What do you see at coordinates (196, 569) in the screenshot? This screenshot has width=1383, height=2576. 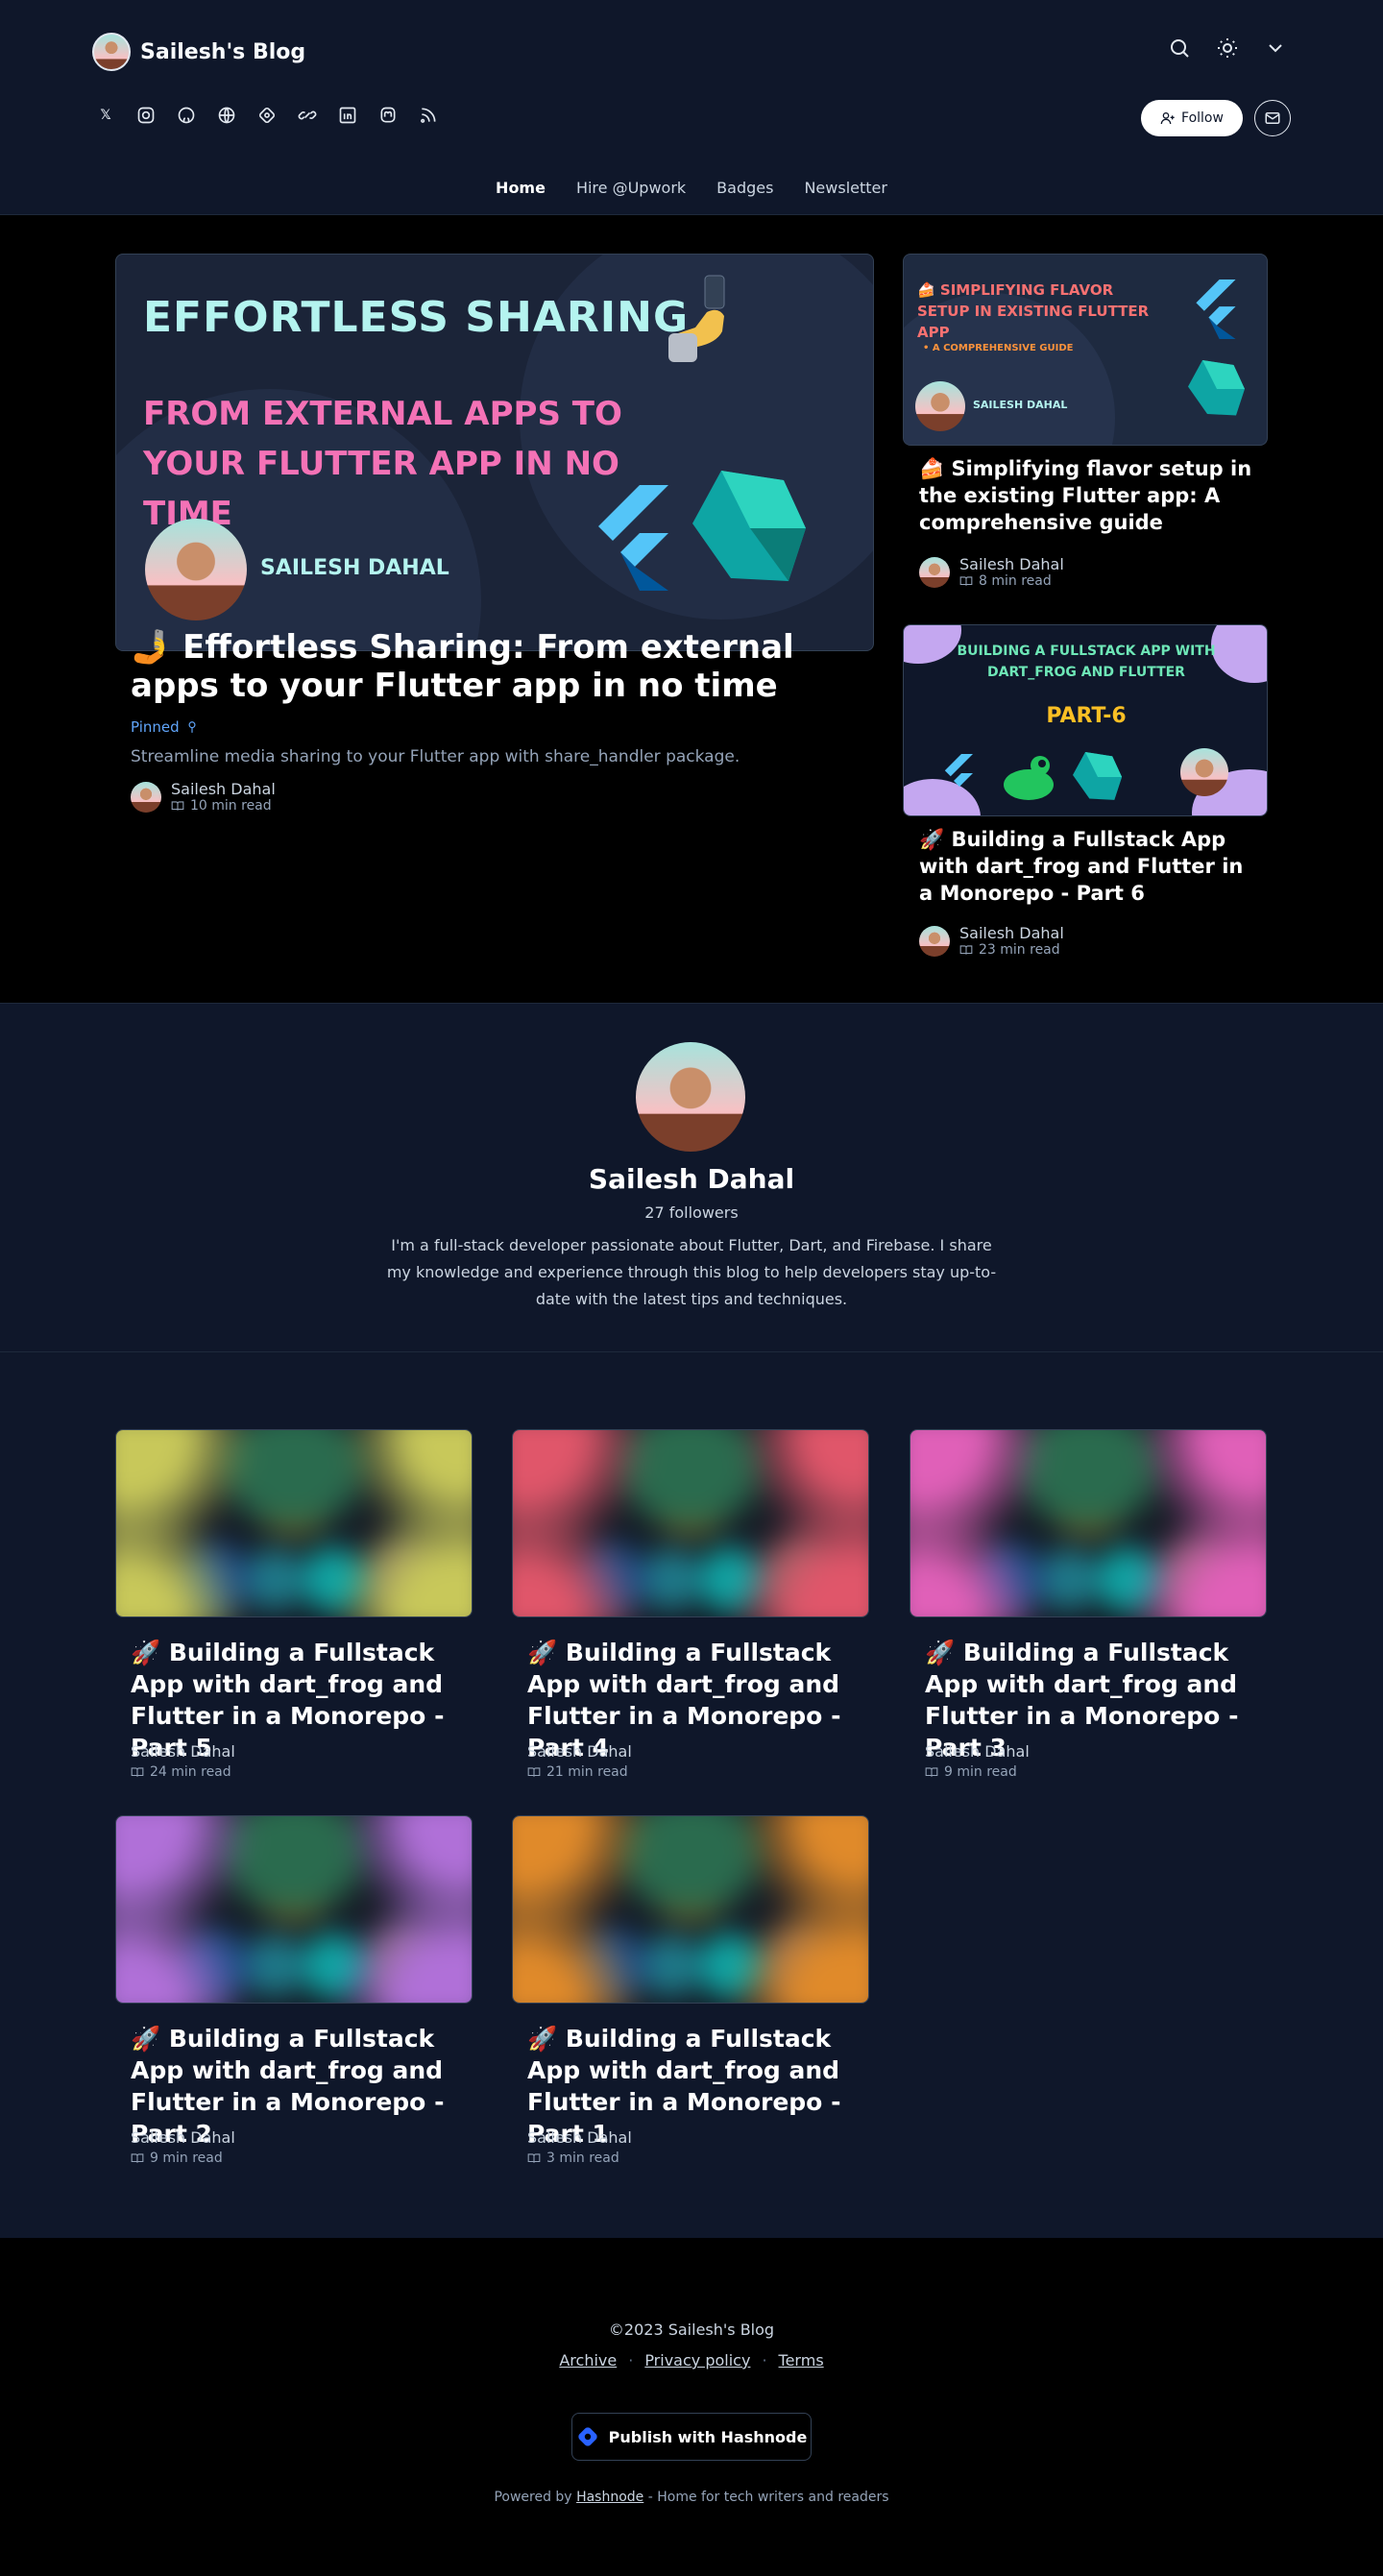 I see `cover-author-avatar` at bounding box center [196, 569].